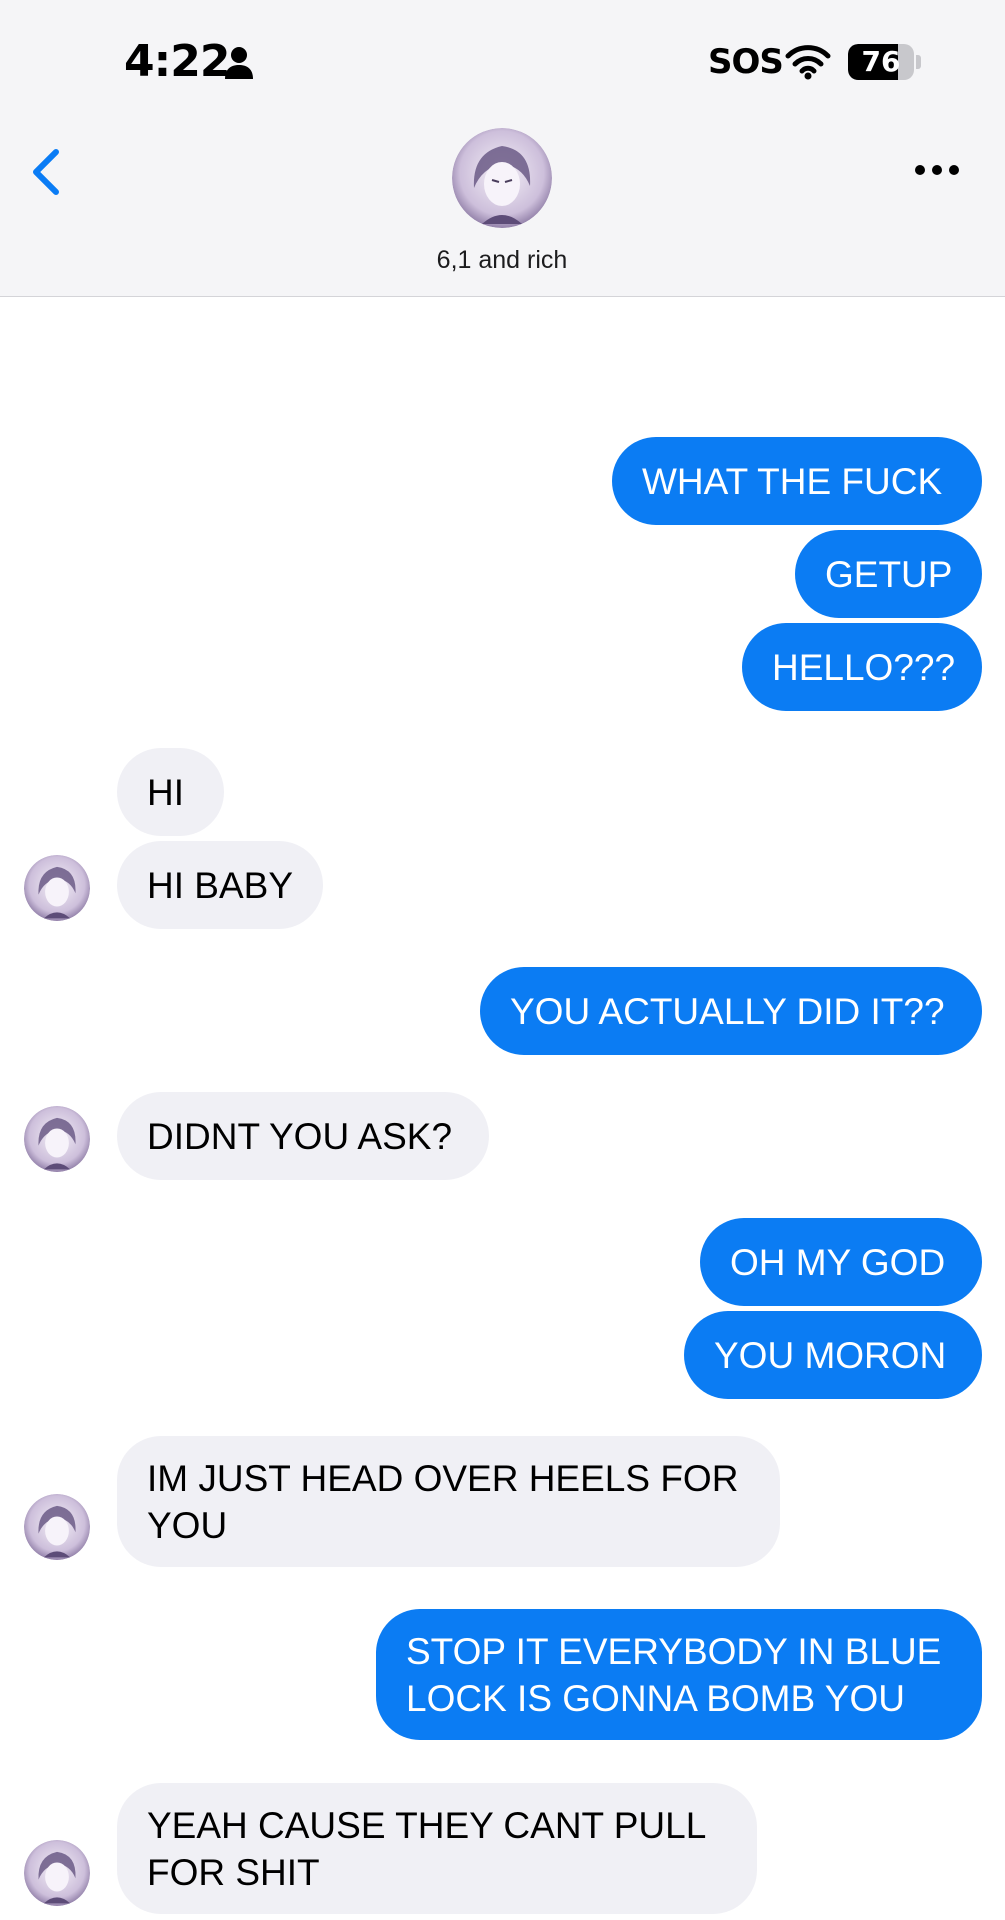  What do you see at coordinates (674, 1651) in the screenshot?
I see `message-line: STOP IT EVERYBODY IN BLUE` at bounding box center [674, 1651].